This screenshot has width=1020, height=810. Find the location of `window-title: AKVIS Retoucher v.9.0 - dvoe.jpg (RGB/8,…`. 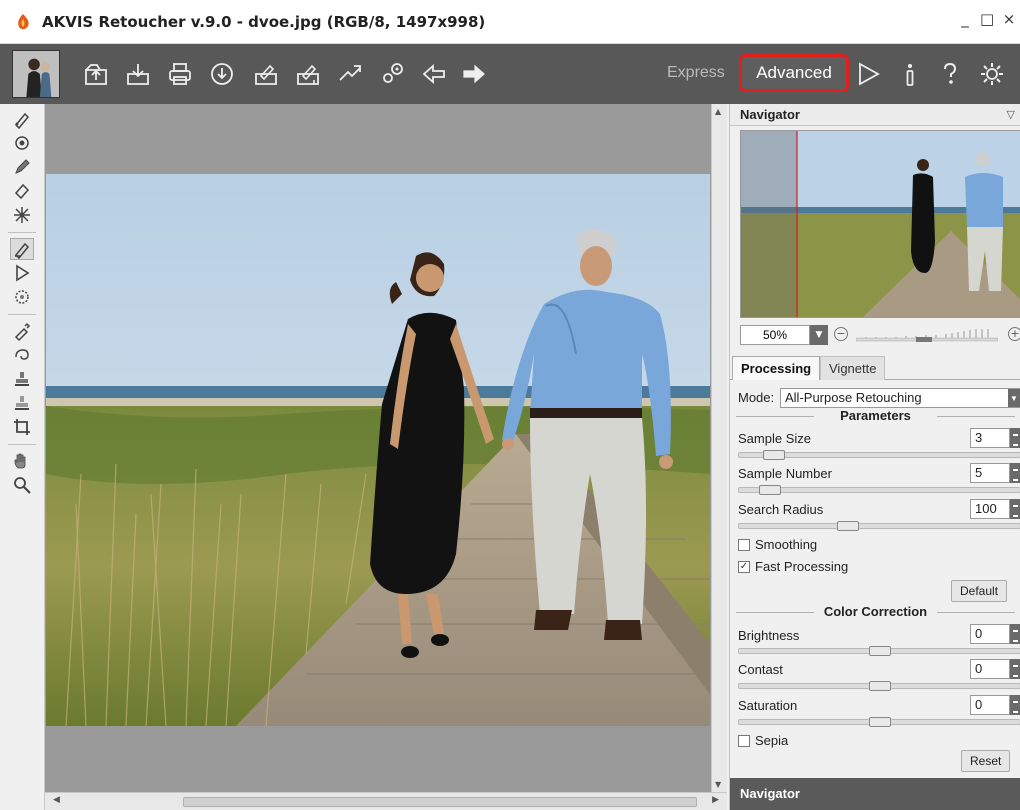

window-title: AKVIS Retoucher v.9.0 - dvoe.jpg (RGB/8,… is located at coordinates (264, 21).